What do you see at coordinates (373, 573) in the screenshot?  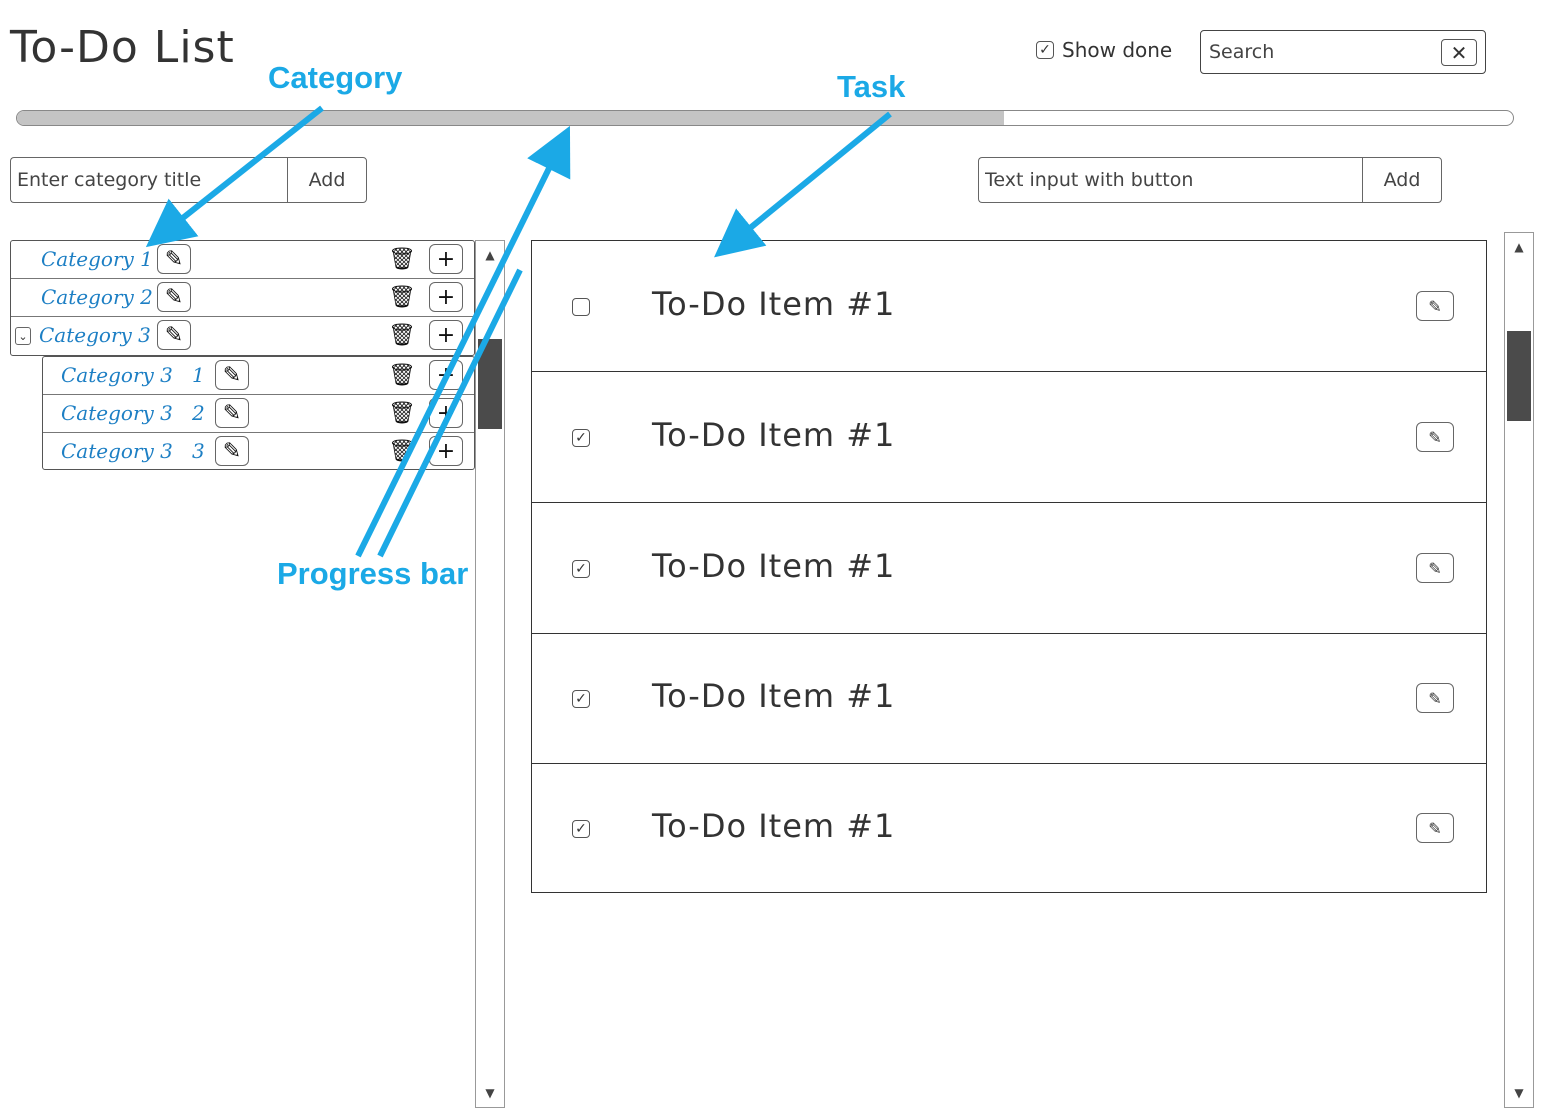 I see `annotation-progress-bar: Progress bar` at bounding box center [373, 573].